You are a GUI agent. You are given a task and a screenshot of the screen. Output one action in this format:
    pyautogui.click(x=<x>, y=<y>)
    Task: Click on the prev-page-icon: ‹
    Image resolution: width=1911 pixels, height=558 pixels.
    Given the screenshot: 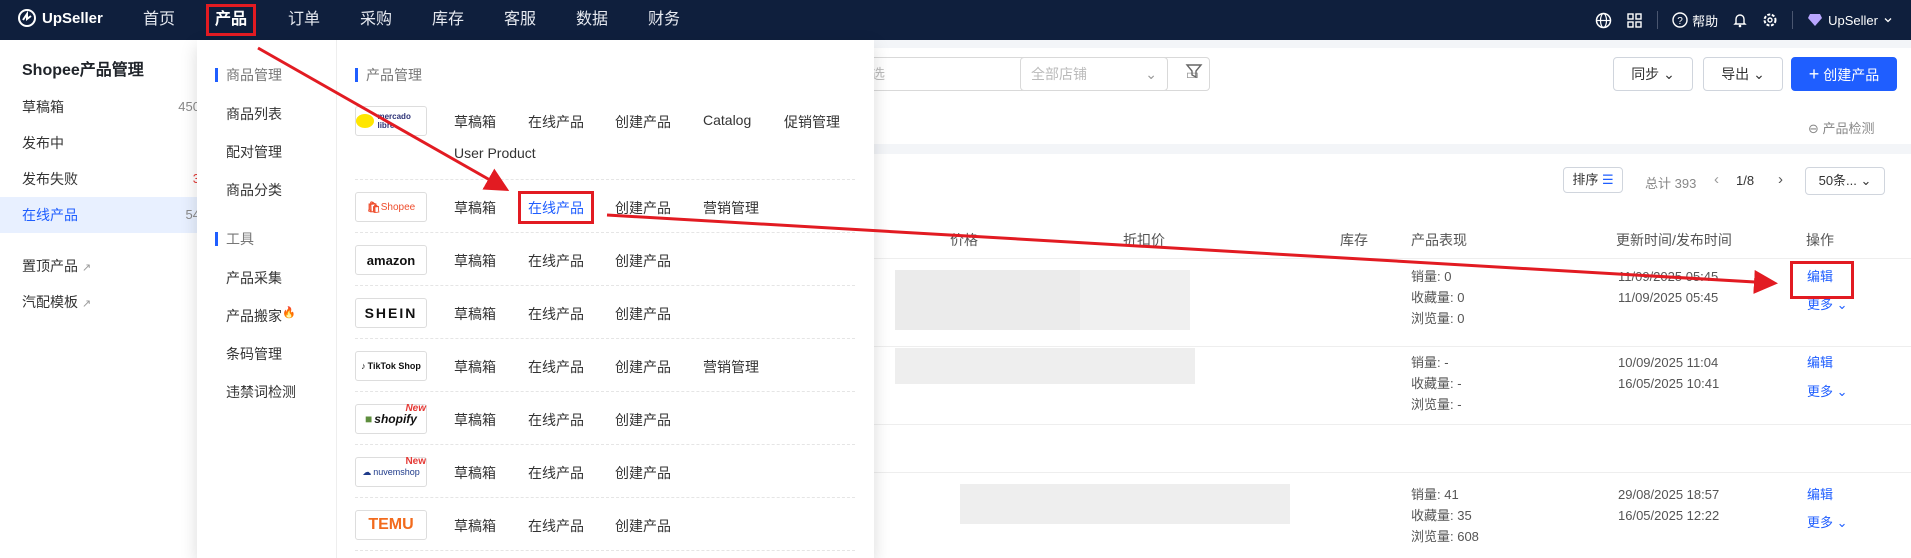 What is the action you would take?
    pyautogui.click(x=1716, y=179)
    